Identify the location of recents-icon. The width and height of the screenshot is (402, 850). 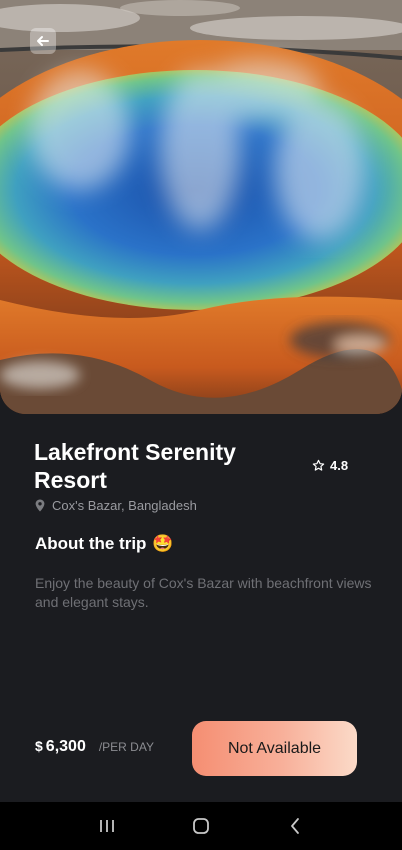
(107, 826).